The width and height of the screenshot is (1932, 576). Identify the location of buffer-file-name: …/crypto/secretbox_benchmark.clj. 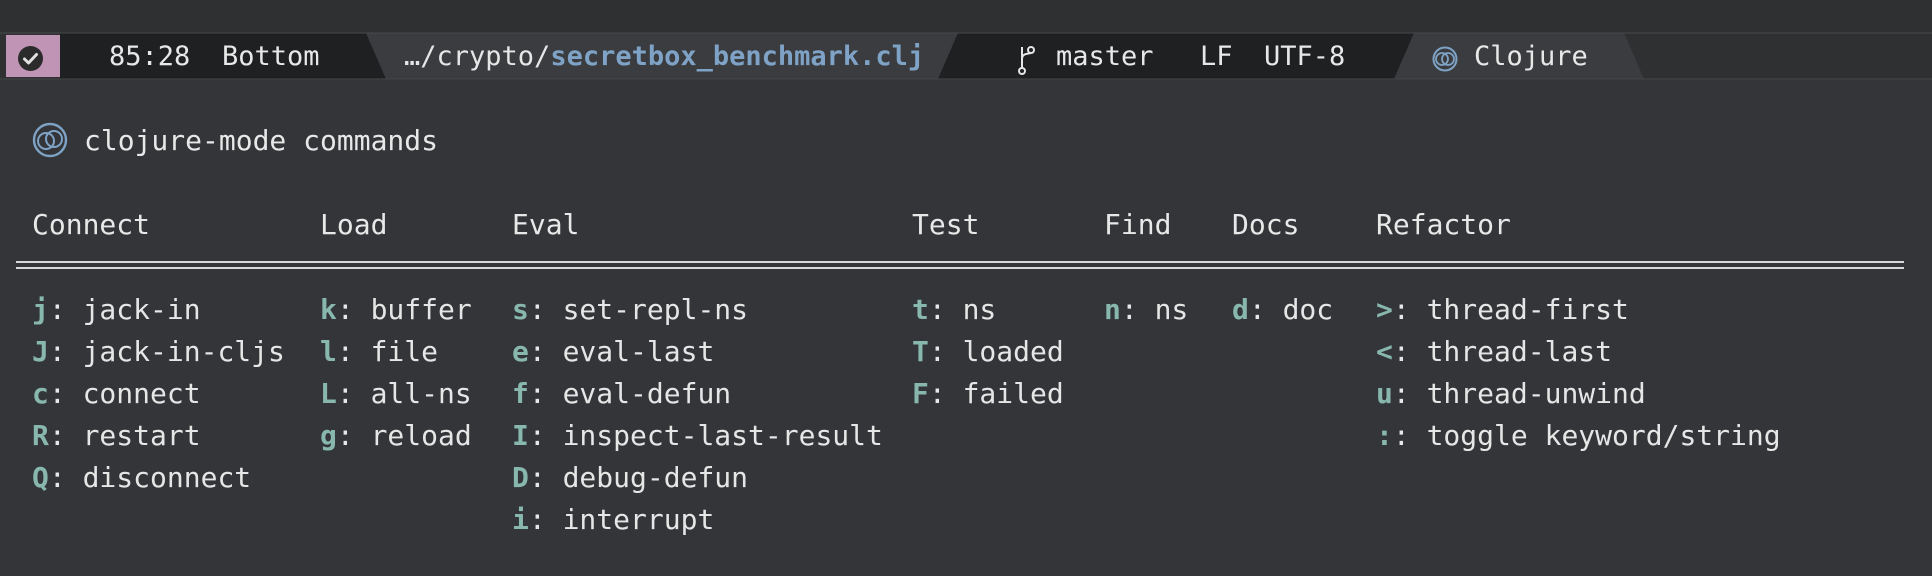
(664, 57).